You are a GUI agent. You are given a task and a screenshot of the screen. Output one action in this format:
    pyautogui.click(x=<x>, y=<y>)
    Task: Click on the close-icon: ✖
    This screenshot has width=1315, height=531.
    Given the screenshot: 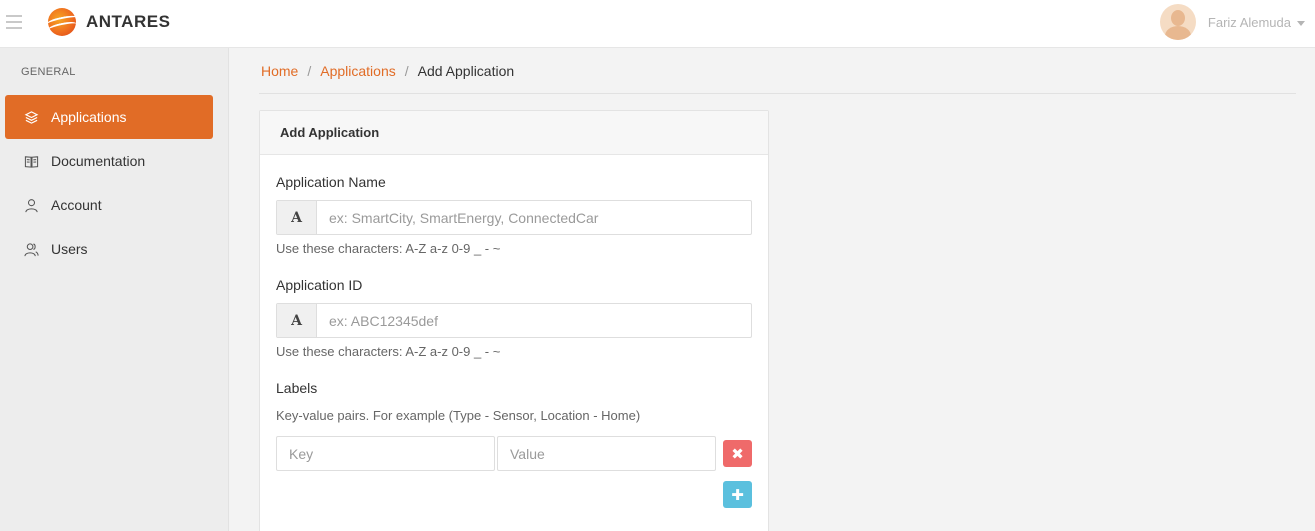 What is the action you would take?
    pyautogui.click(x=737, y=454)
    